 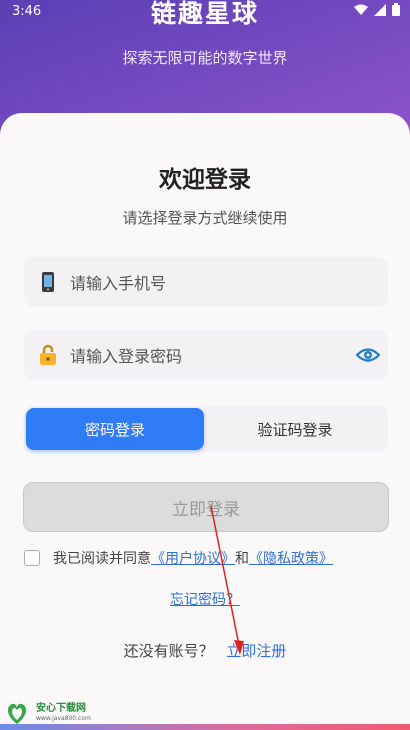 I want to click on watermark-url: www.java800.com, so click(x=63, y=718).